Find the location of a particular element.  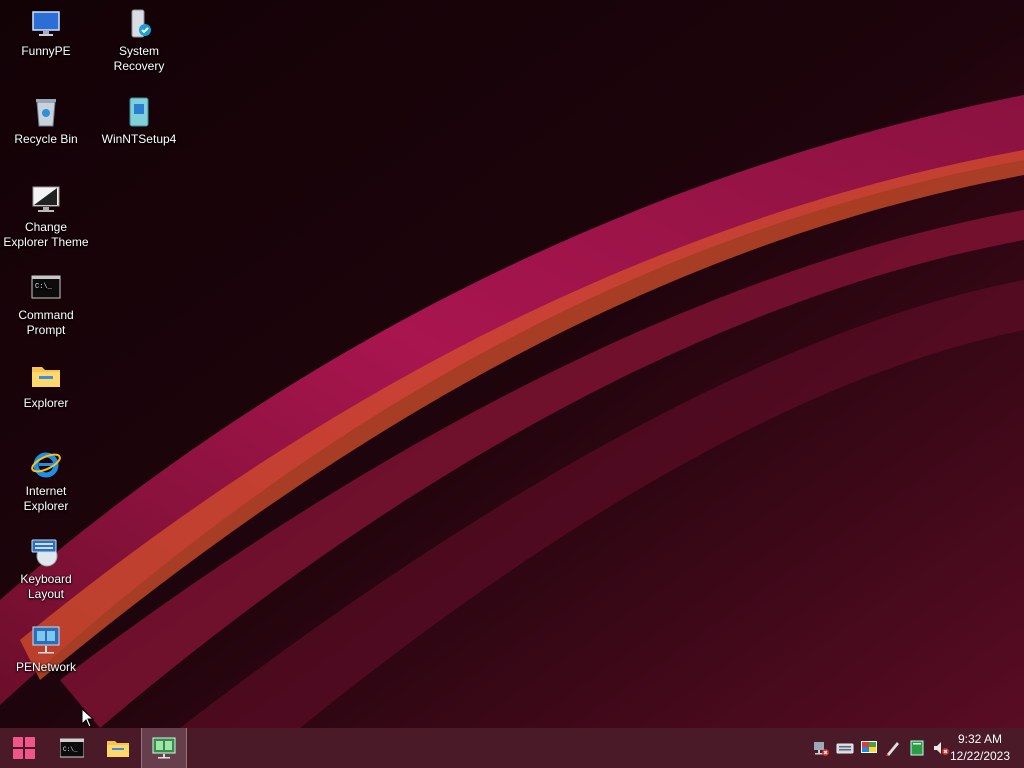

taskbar-command-prompt: C:\_ is located at coordinates (72, 748).